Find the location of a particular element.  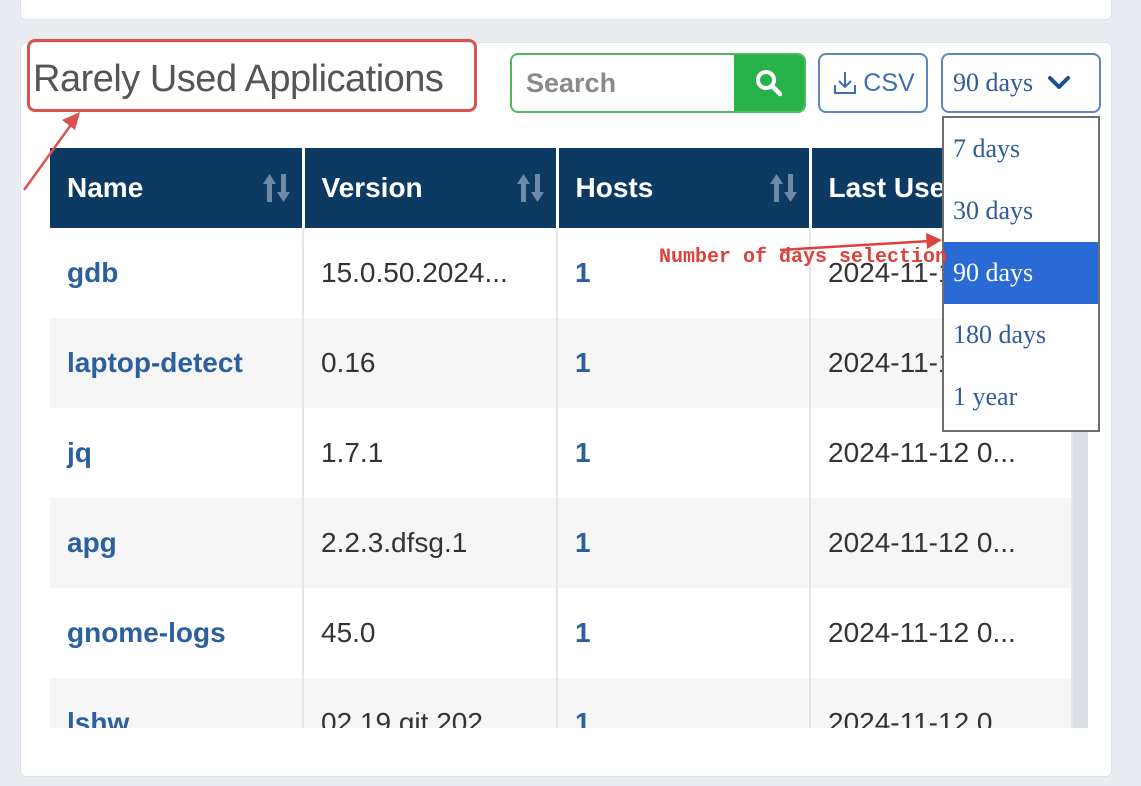

column-header-hosts: Hosts is located at coordinates (684, 188).